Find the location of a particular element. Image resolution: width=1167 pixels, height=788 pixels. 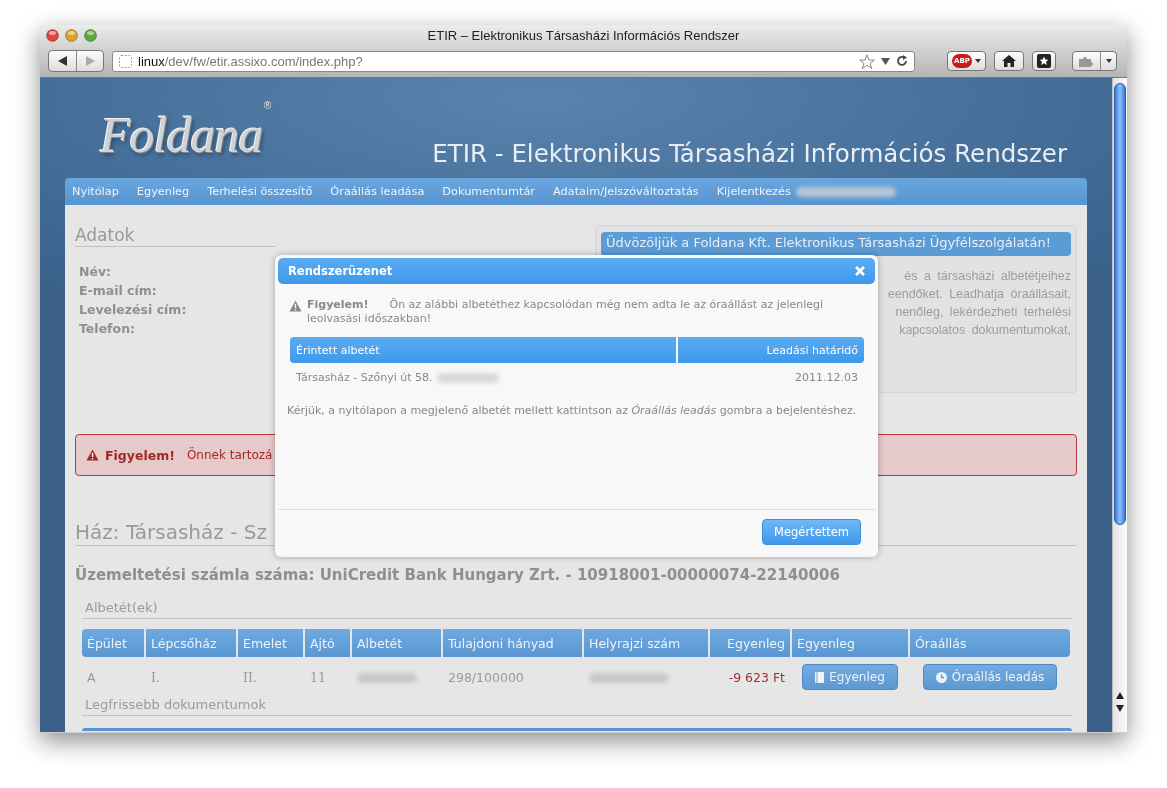

star-icon is located at coordinates (867, 61).